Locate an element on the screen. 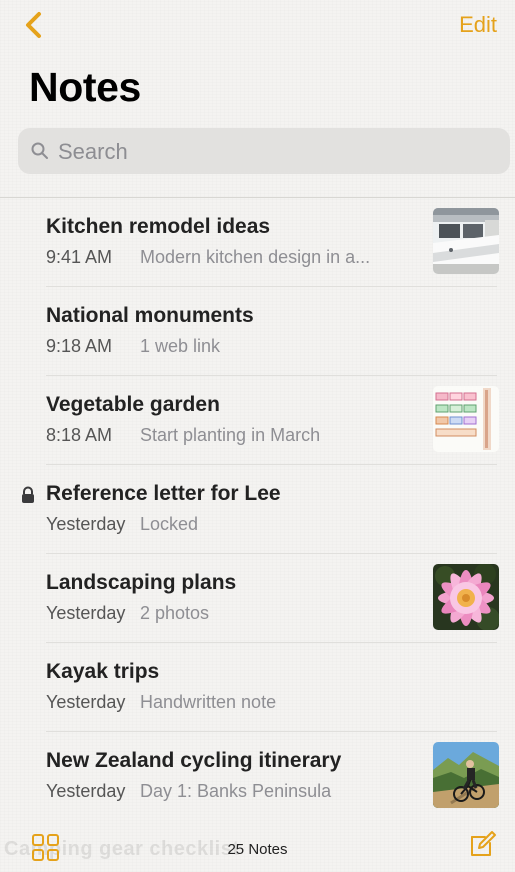 The image size is (515, 872). note-title: Kitchen remodel ideas is located at coordinates (158, 226).